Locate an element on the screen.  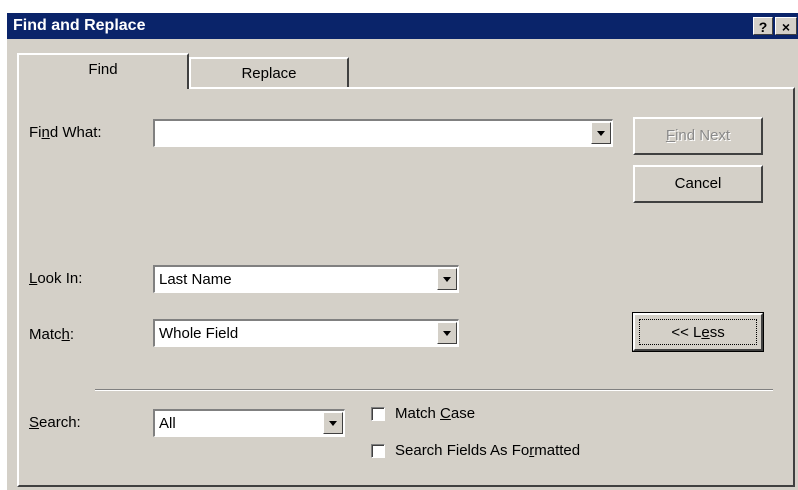
tab-replace: Replace is located at coordinates (269, 73).